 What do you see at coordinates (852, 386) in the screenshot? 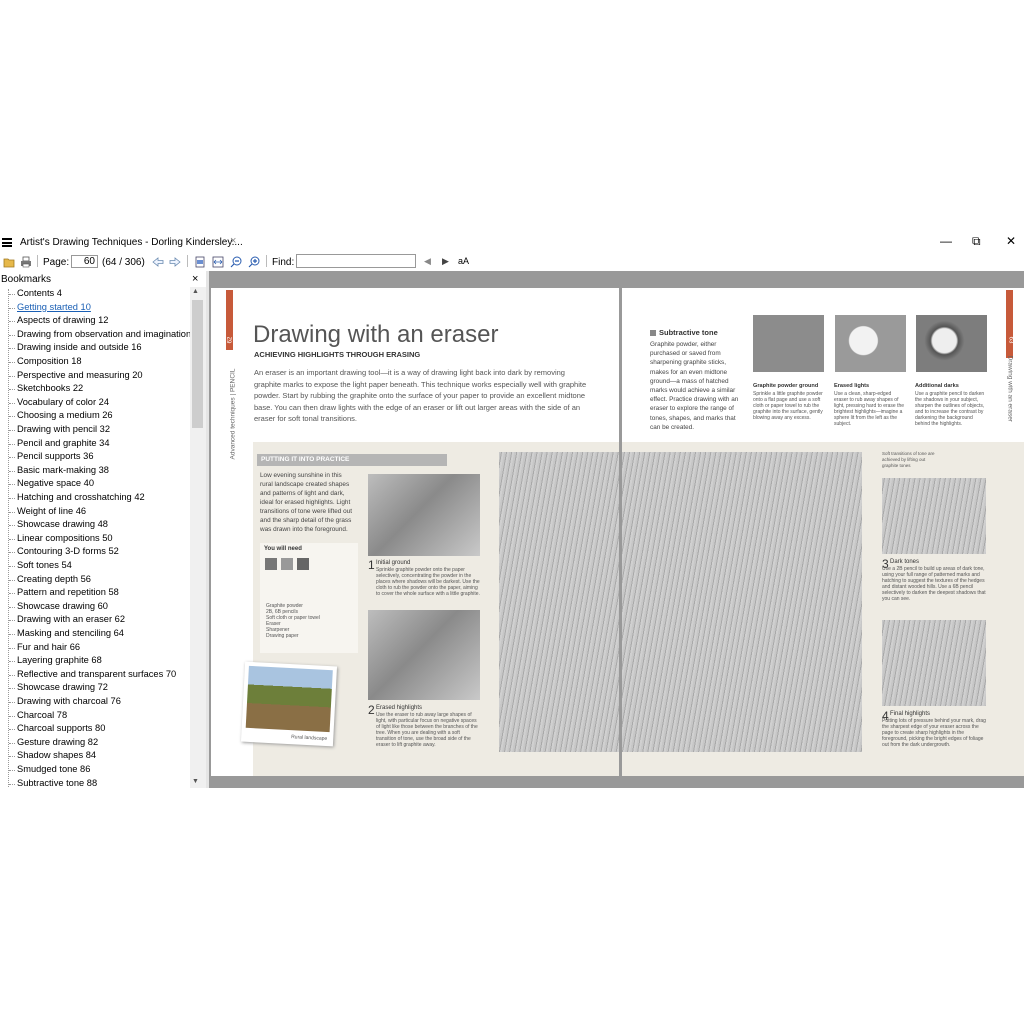
I see `swatch-title: Erased lights` at bounding box center [852, 386].